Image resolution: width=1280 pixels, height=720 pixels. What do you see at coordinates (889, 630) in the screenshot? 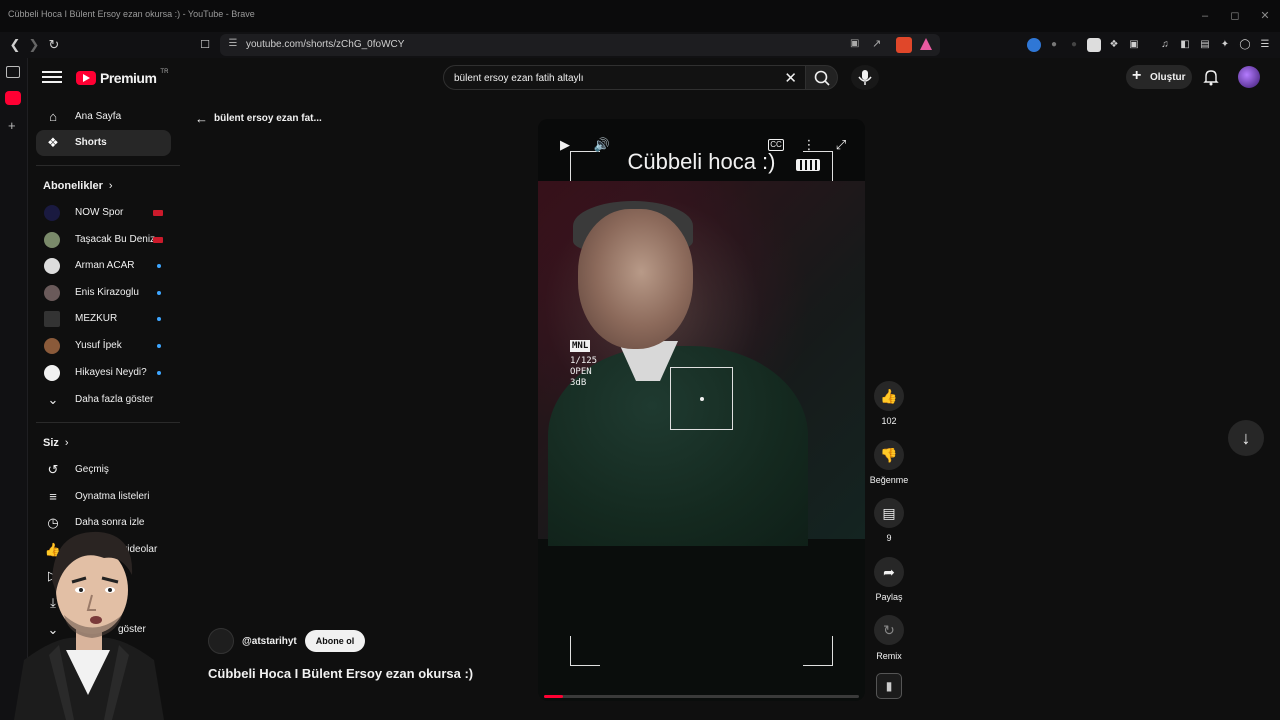
I see `remix-button: ↻` at bounding box center [889, 630].